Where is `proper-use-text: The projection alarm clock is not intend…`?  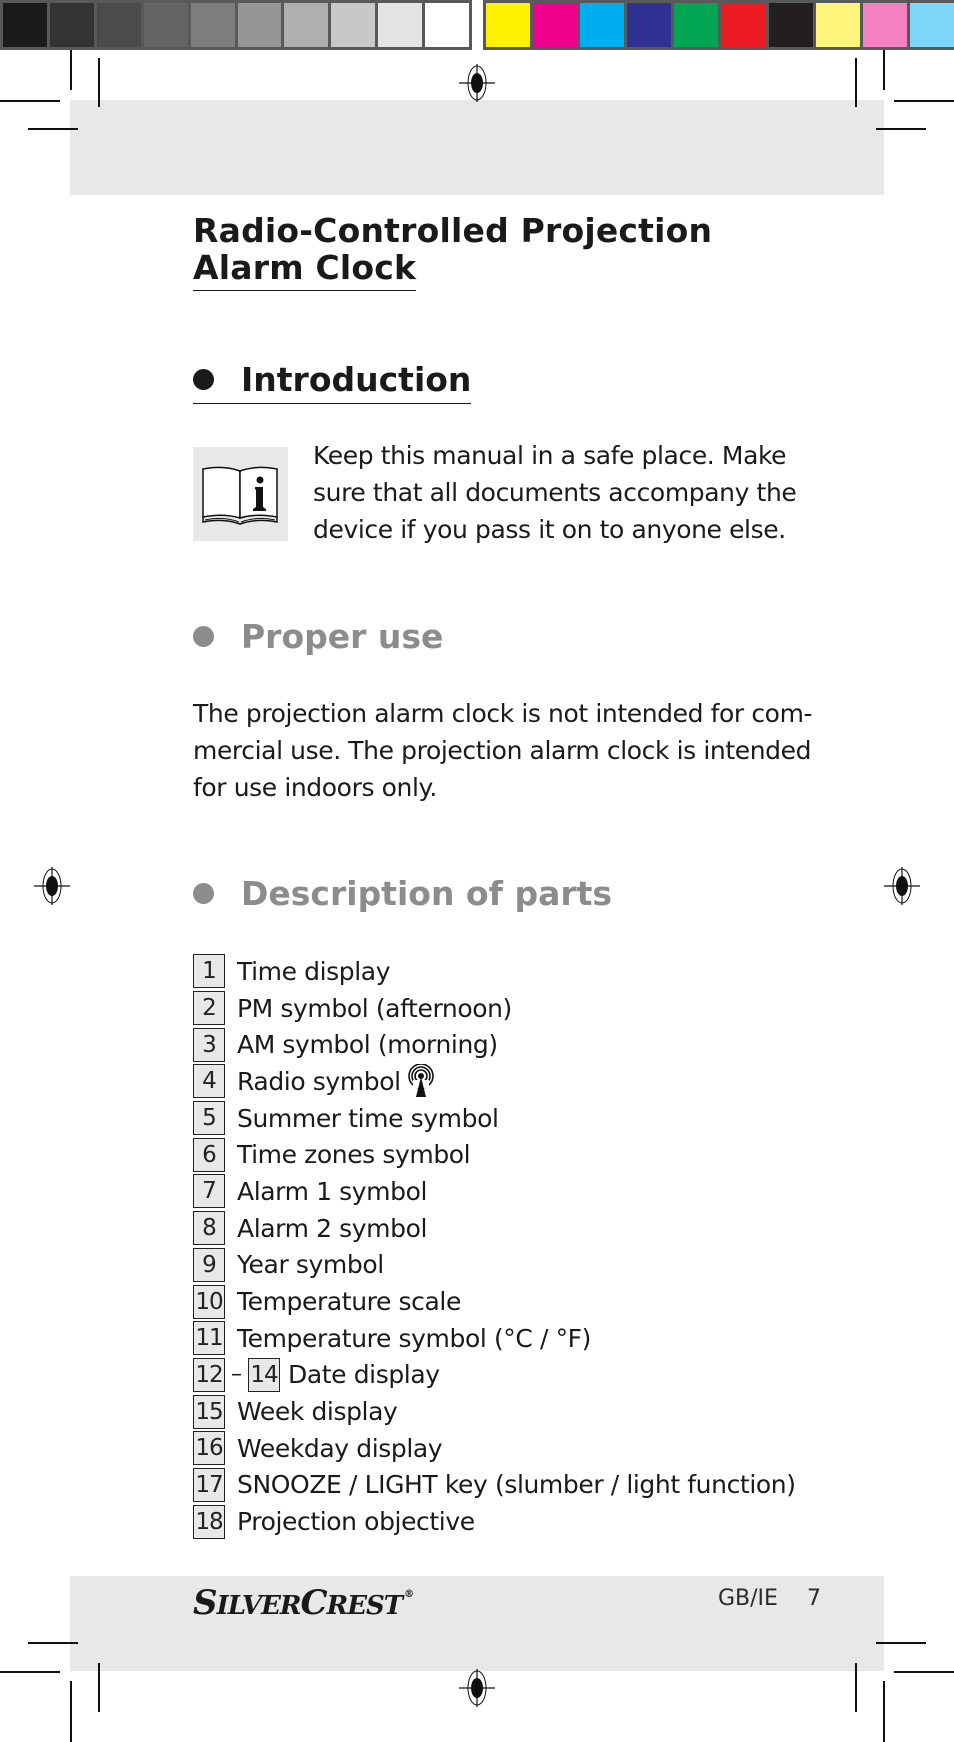
proper-use-text: The projection alarm clock is not intend… is located at coordinates (503, 750).